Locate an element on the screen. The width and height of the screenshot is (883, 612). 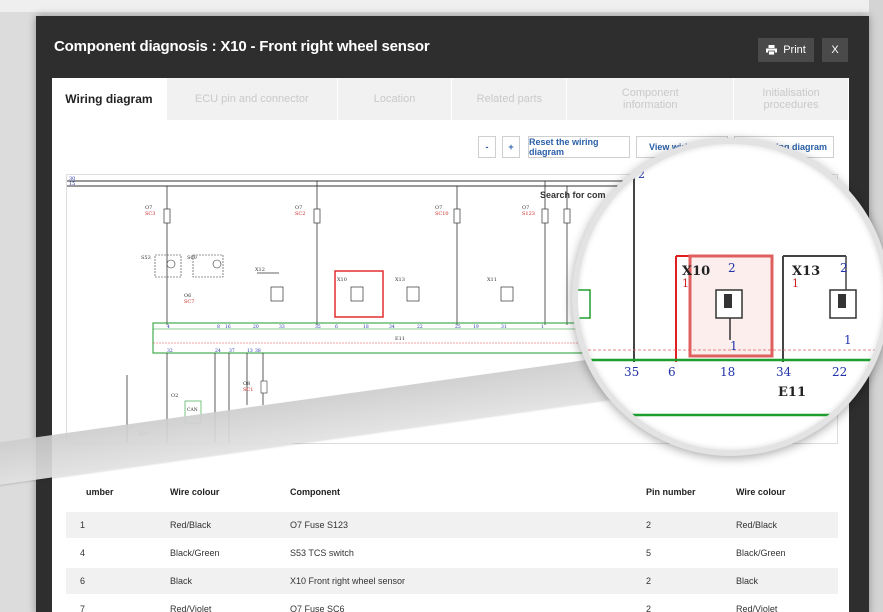
svg-text: SC1 is located at coordinates (248, 390).